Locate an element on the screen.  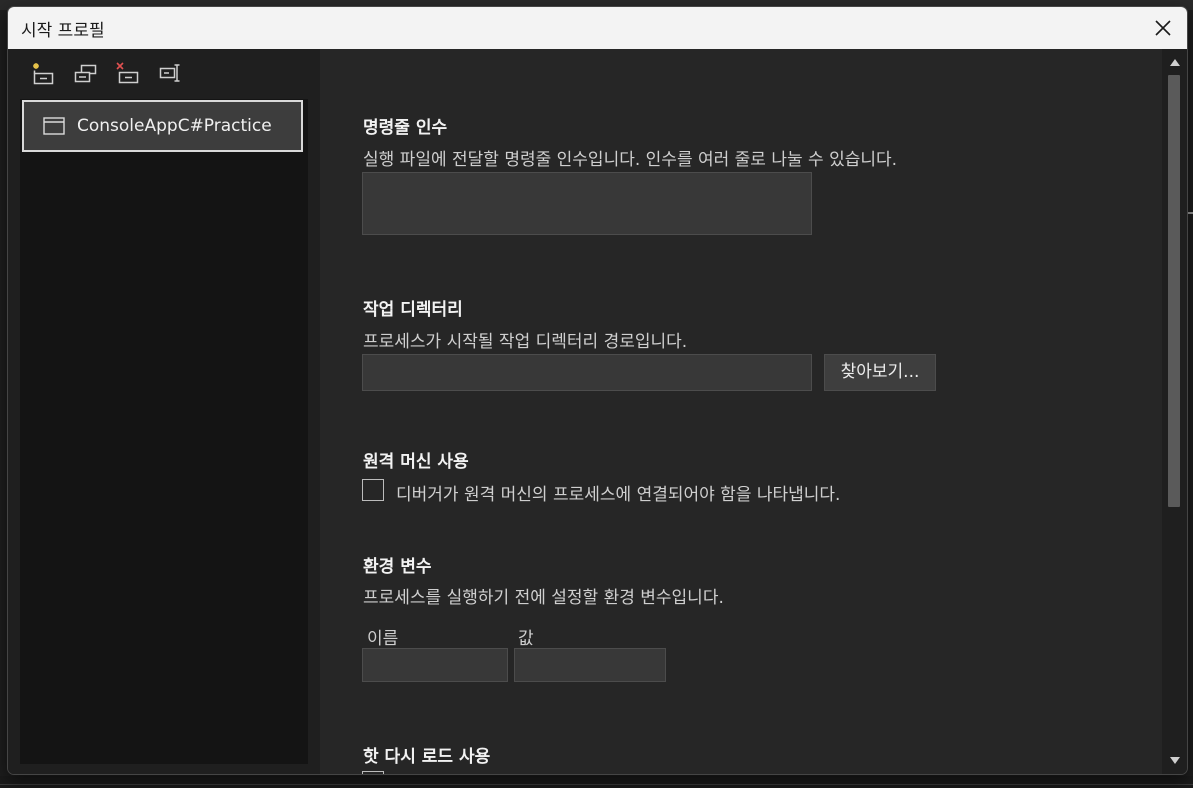
console-app-icon is located at coordinates (54, 126).